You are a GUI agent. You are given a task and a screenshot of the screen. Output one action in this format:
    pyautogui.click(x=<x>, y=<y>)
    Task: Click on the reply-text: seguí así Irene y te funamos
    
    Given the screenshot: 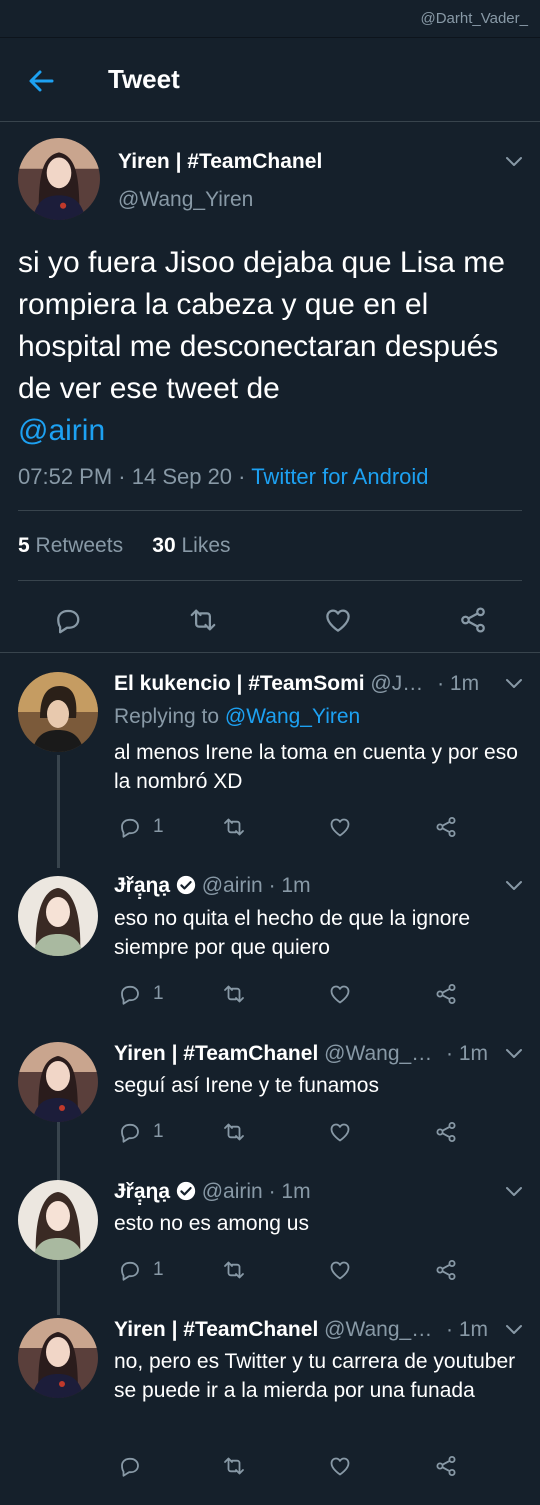 What is the action you would take?
    pyautogui.click(x=246, y=1085)
    